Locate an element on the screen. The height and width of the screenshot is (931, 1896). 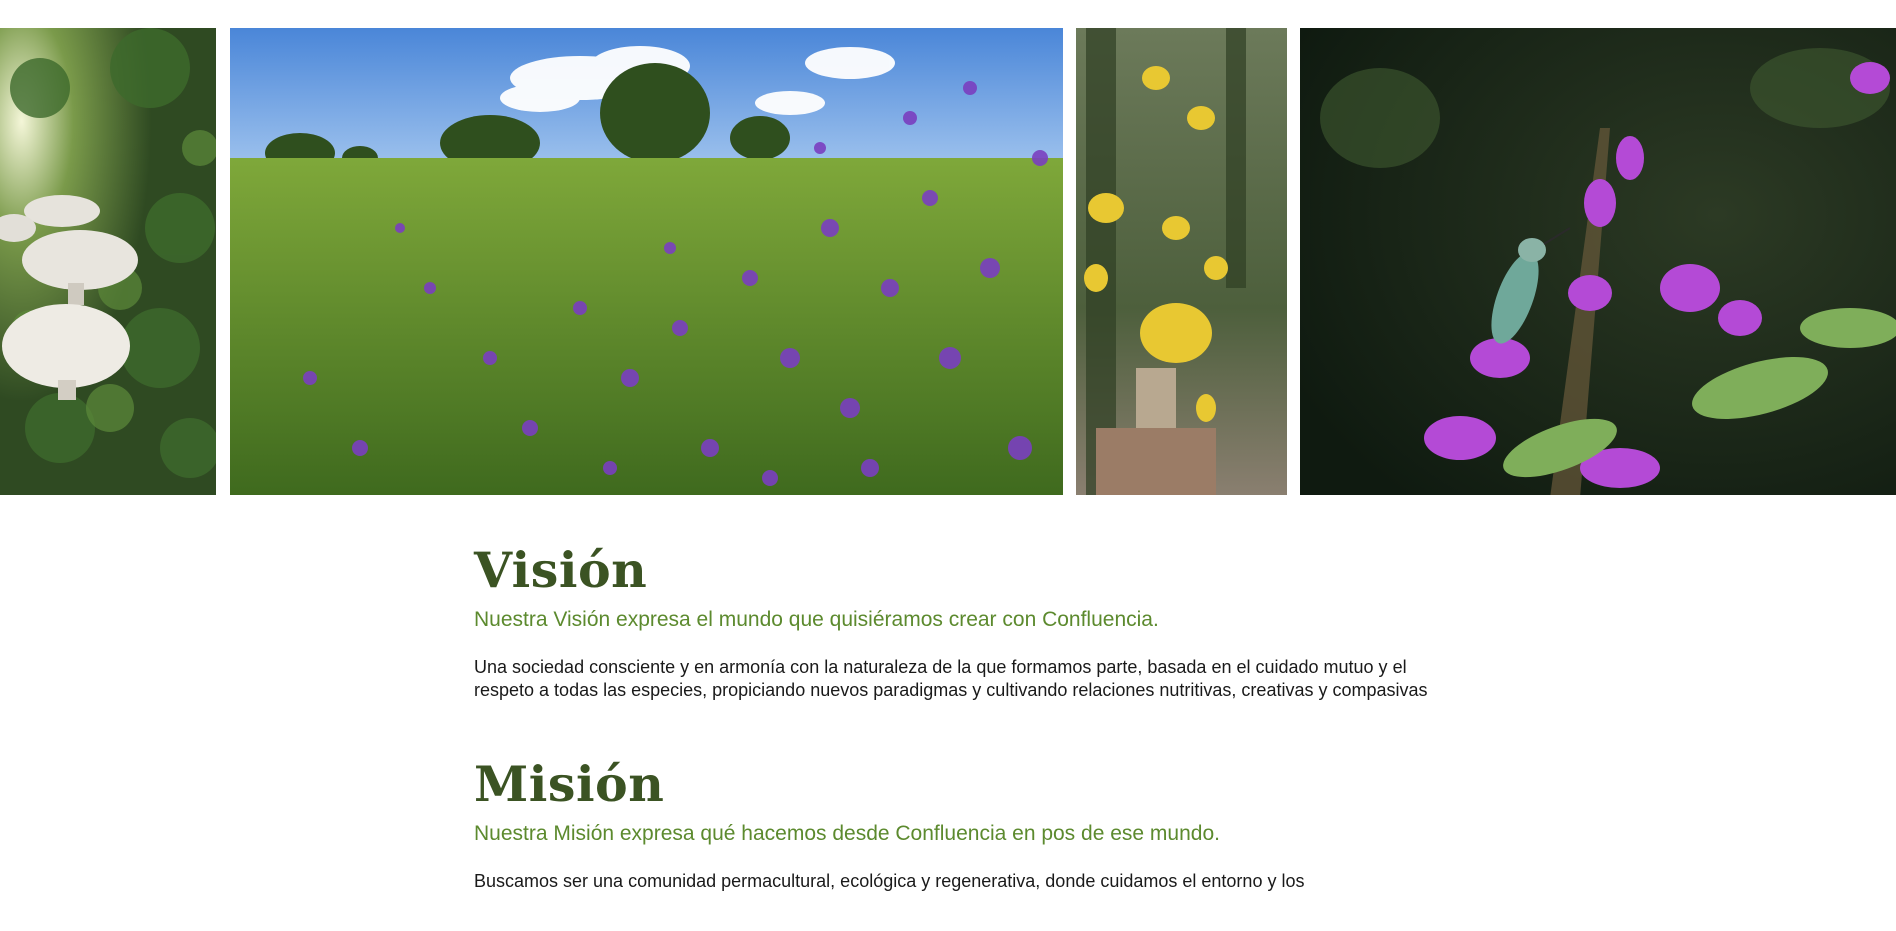
orchid-photo is located at coordinates (1181, 261).